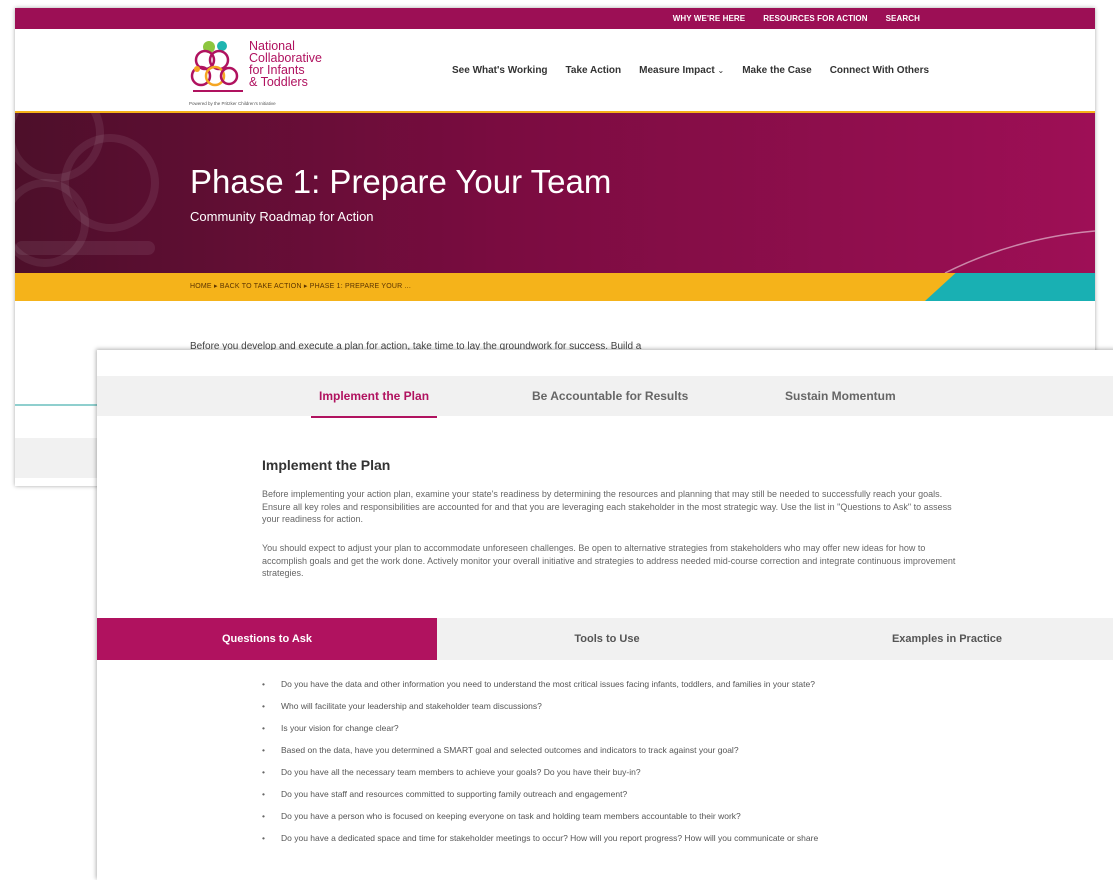  I want to click on page-subtitle: Community Roadmap for Action, so click(282, 216).